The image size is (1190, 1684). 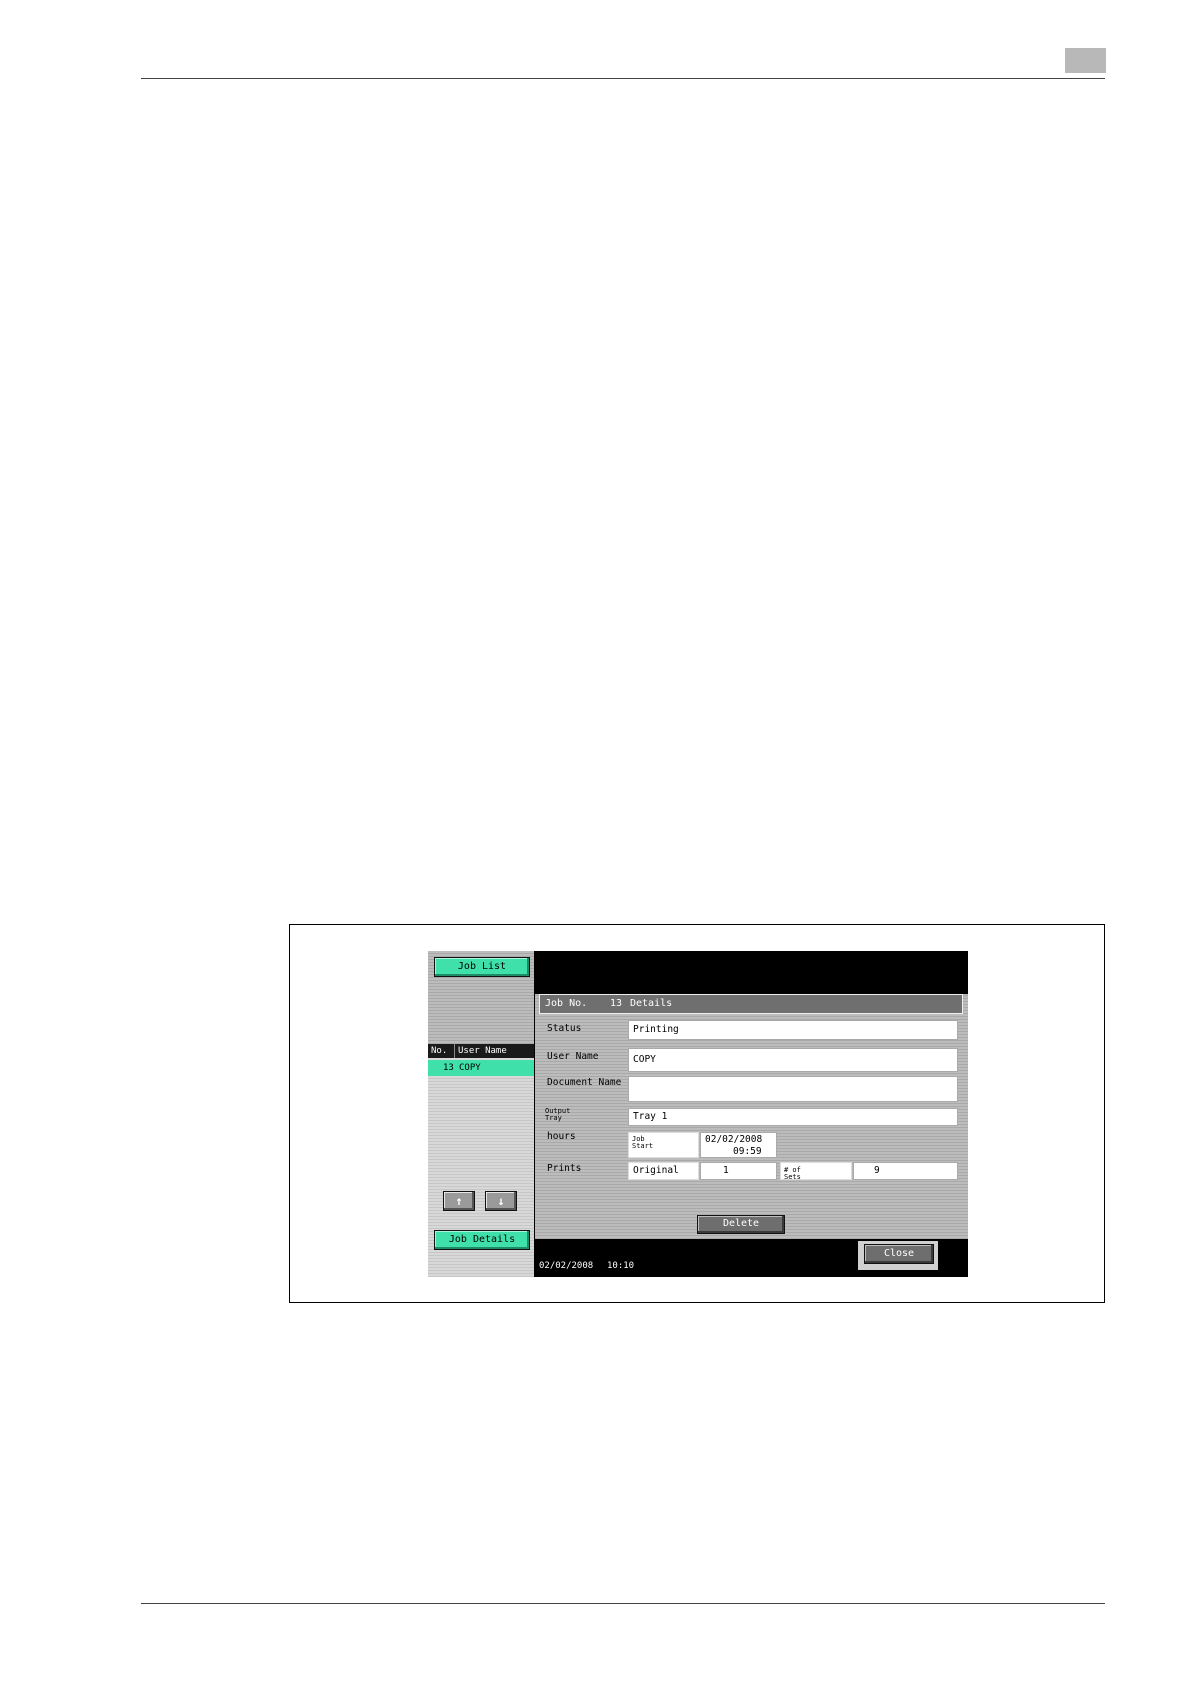 What do you see at coordinates (470, 1068) in the screenshot?
I see `list-item-user-name: COPY` at bounding box center [470, 1068].